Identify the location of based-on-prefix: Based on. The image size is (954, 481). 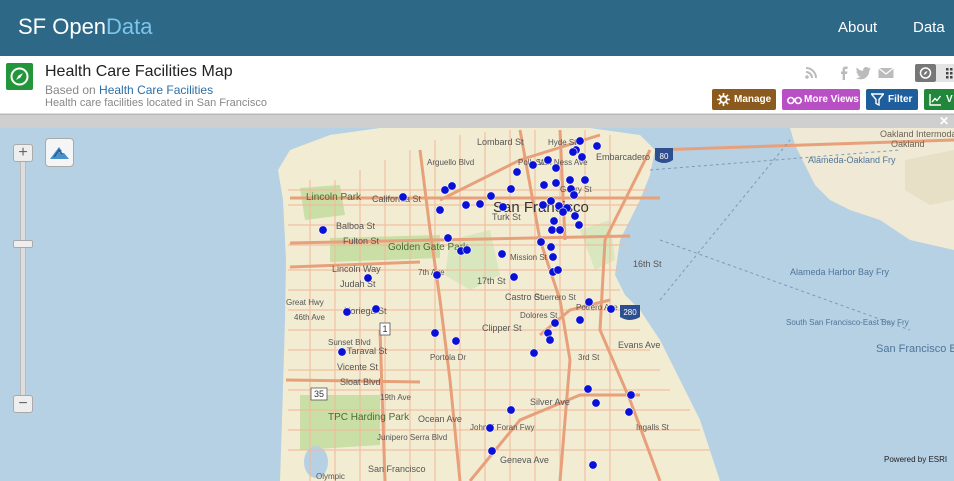
(72, 90).